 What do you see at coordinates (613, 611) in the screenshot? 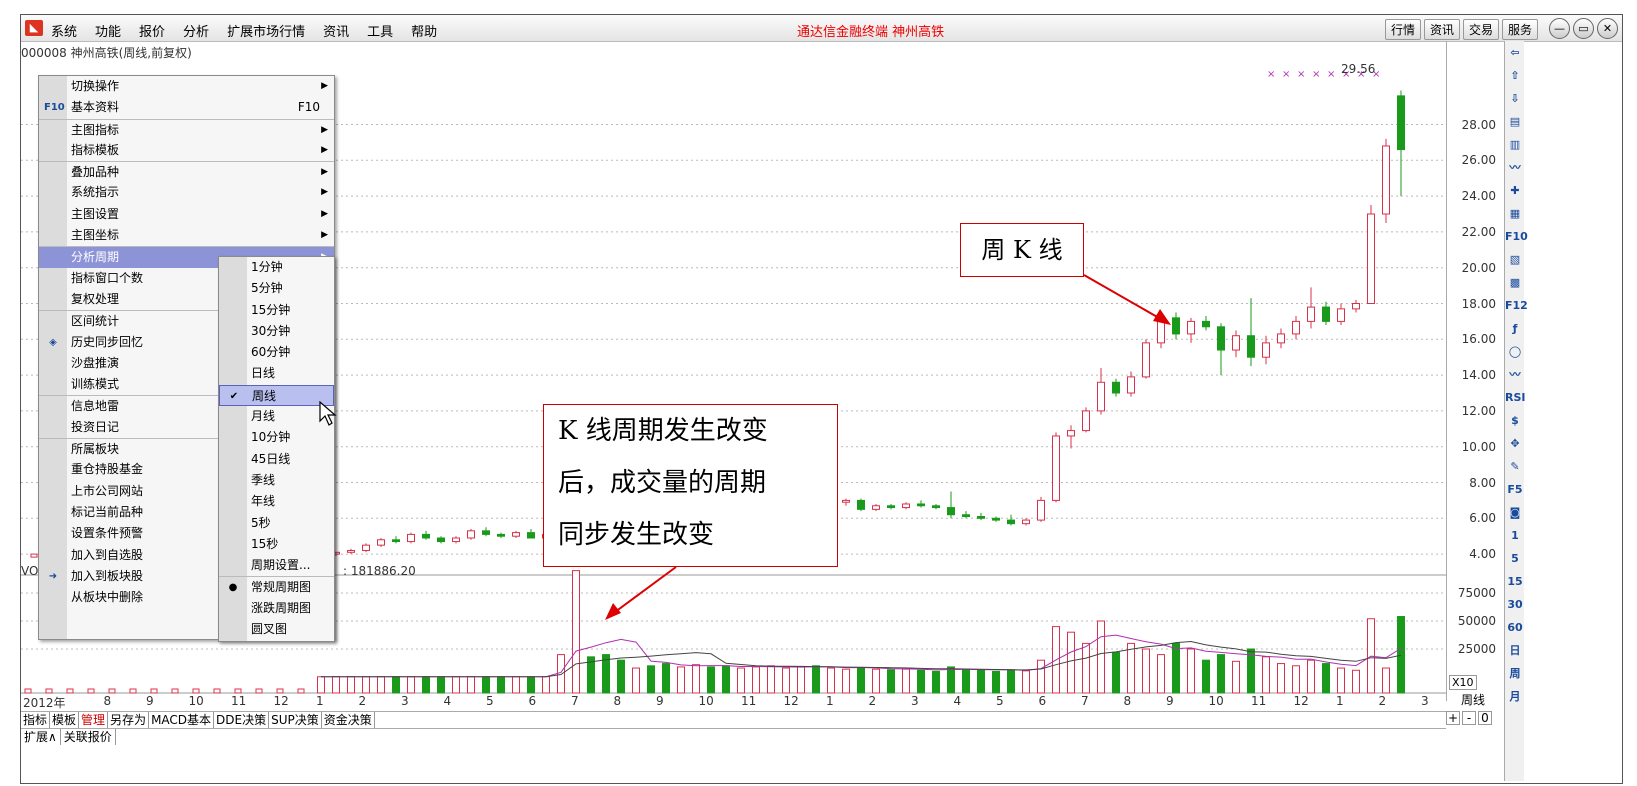
I see `volume-arrow-head` at bounding box center [613, 611].